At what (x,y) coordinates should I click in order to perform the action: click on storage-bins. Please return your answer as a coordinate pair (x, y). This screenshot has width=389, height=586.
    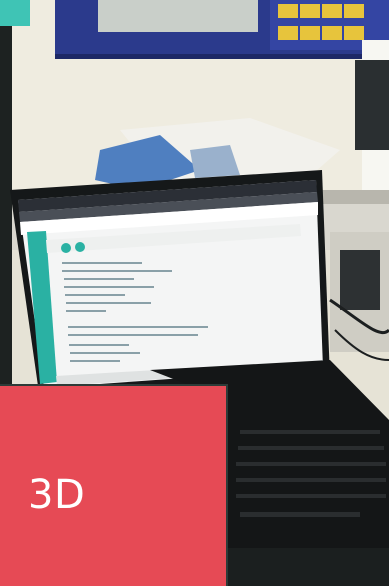
    Looking at the image, I should click on (222, 29).